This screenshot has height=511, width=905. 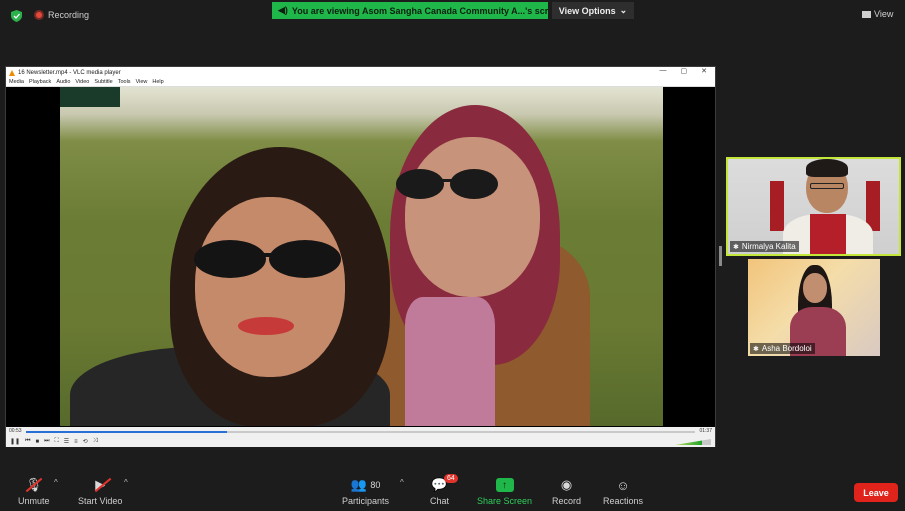 I want to click on seek-progress, so click(x=126, y=432).